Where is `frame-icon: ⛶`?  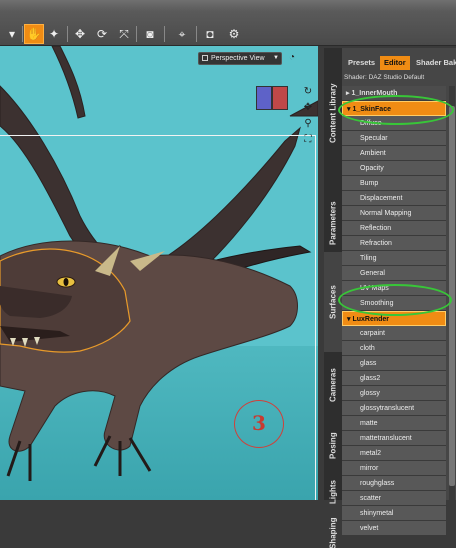
frame-icon: ⛶ is located at coordinates (308, 140).